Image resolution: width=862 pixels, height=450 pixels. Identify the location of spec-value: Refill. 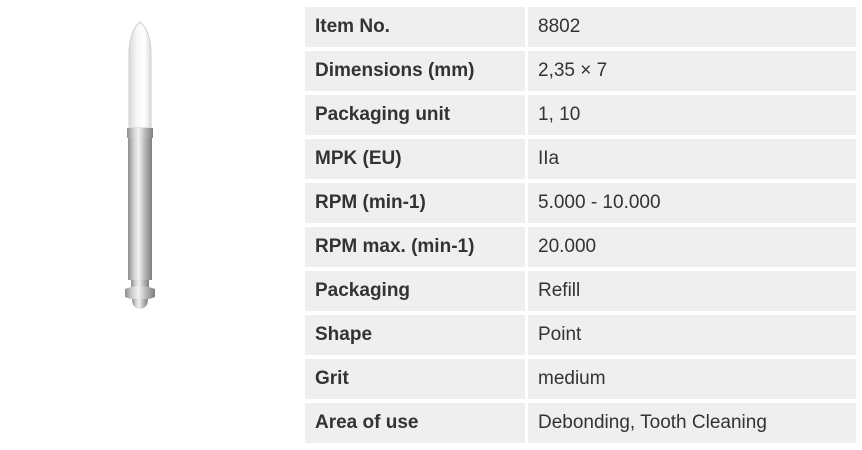
(692, 291).